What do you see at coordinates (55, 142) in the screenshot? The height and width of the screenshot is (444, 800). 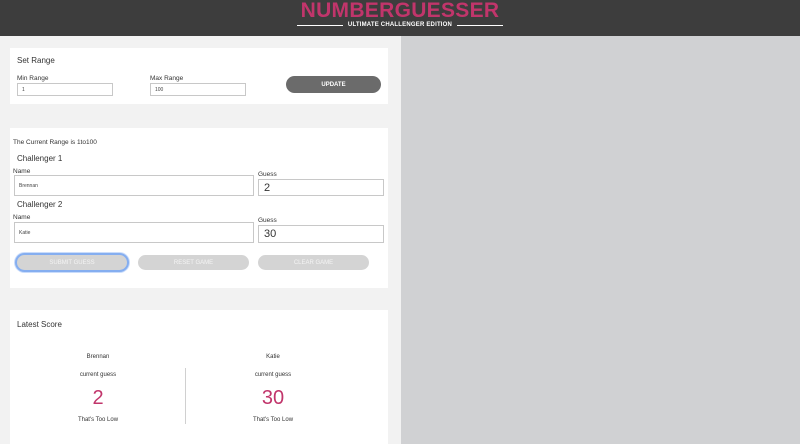 I see `current-range-text: The Current Range is 1to100` at bounding box center [55, 142].